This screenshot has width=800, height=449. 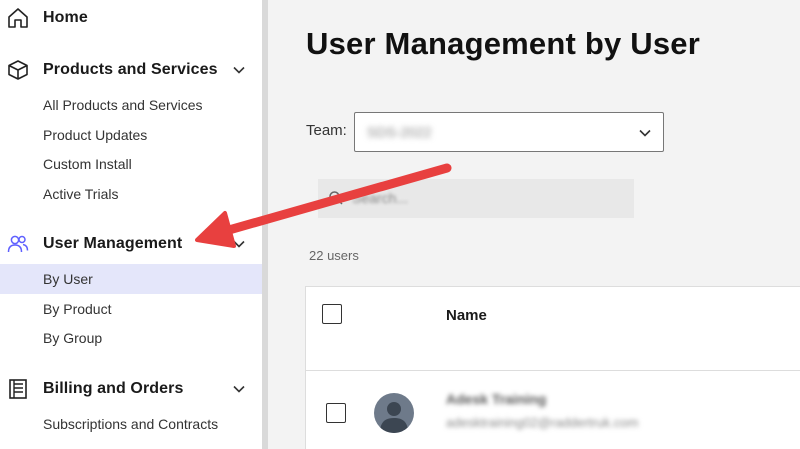 What do you see at coordinates (65, 17) in the screenshot?
I see `sidebar-item-label: Home` at bounding box center [65, 17].